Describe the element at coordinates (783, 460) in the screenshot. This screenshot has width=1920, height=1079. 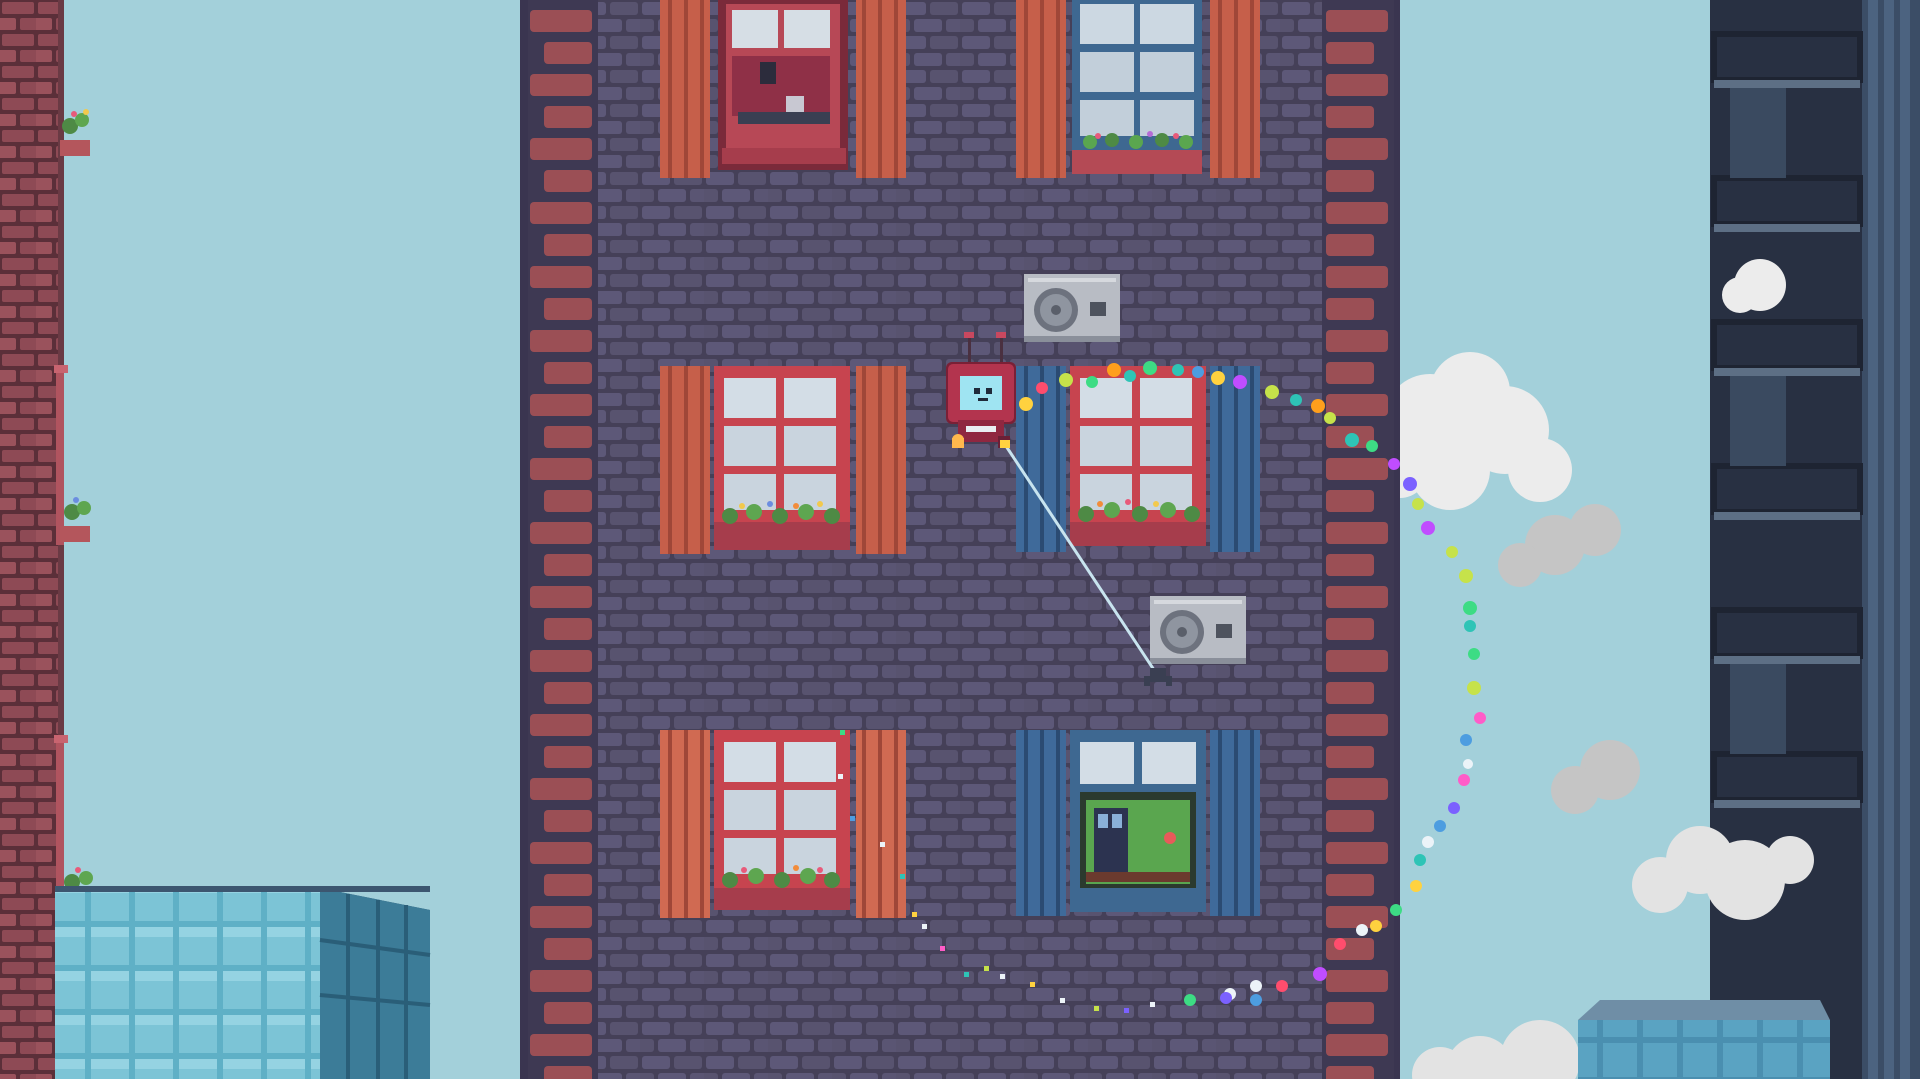
I see `window-mid-left` at that location.